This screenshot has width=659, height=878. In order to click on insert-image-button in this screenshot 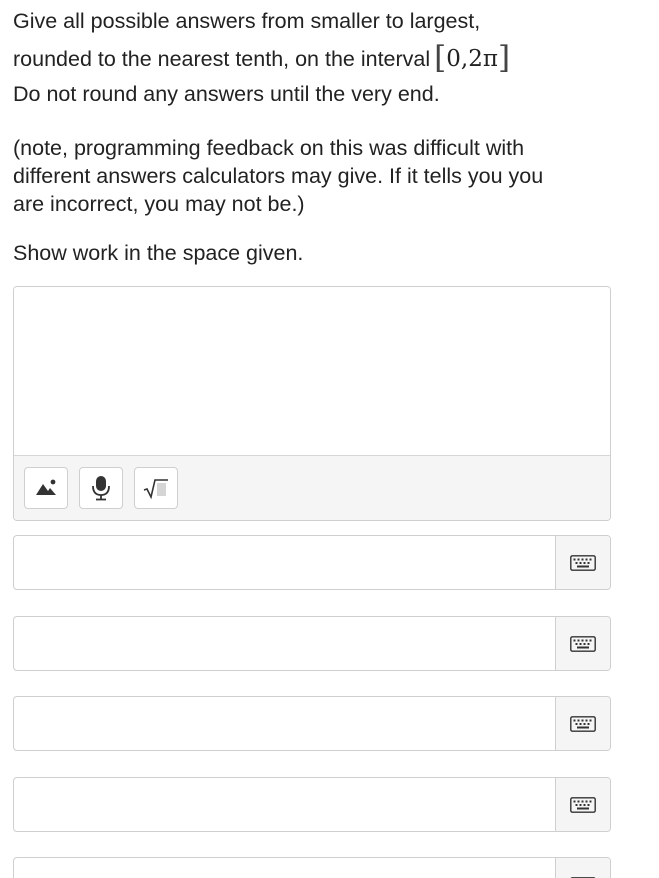, I will do `click(46, 488)`.